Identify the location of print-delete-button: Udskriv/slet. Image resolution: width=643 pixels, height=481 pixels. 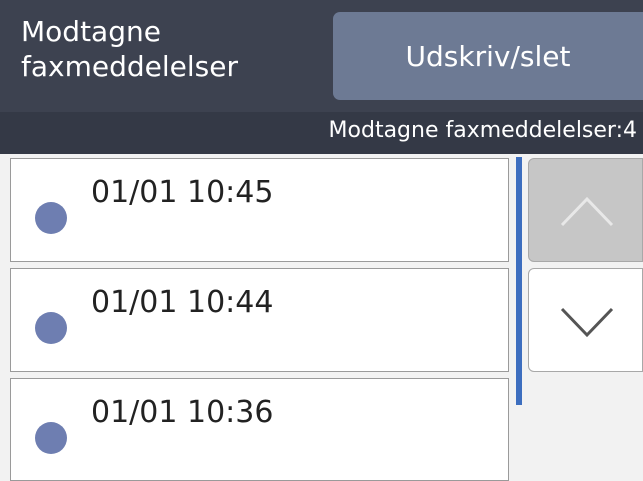
(488, 56).